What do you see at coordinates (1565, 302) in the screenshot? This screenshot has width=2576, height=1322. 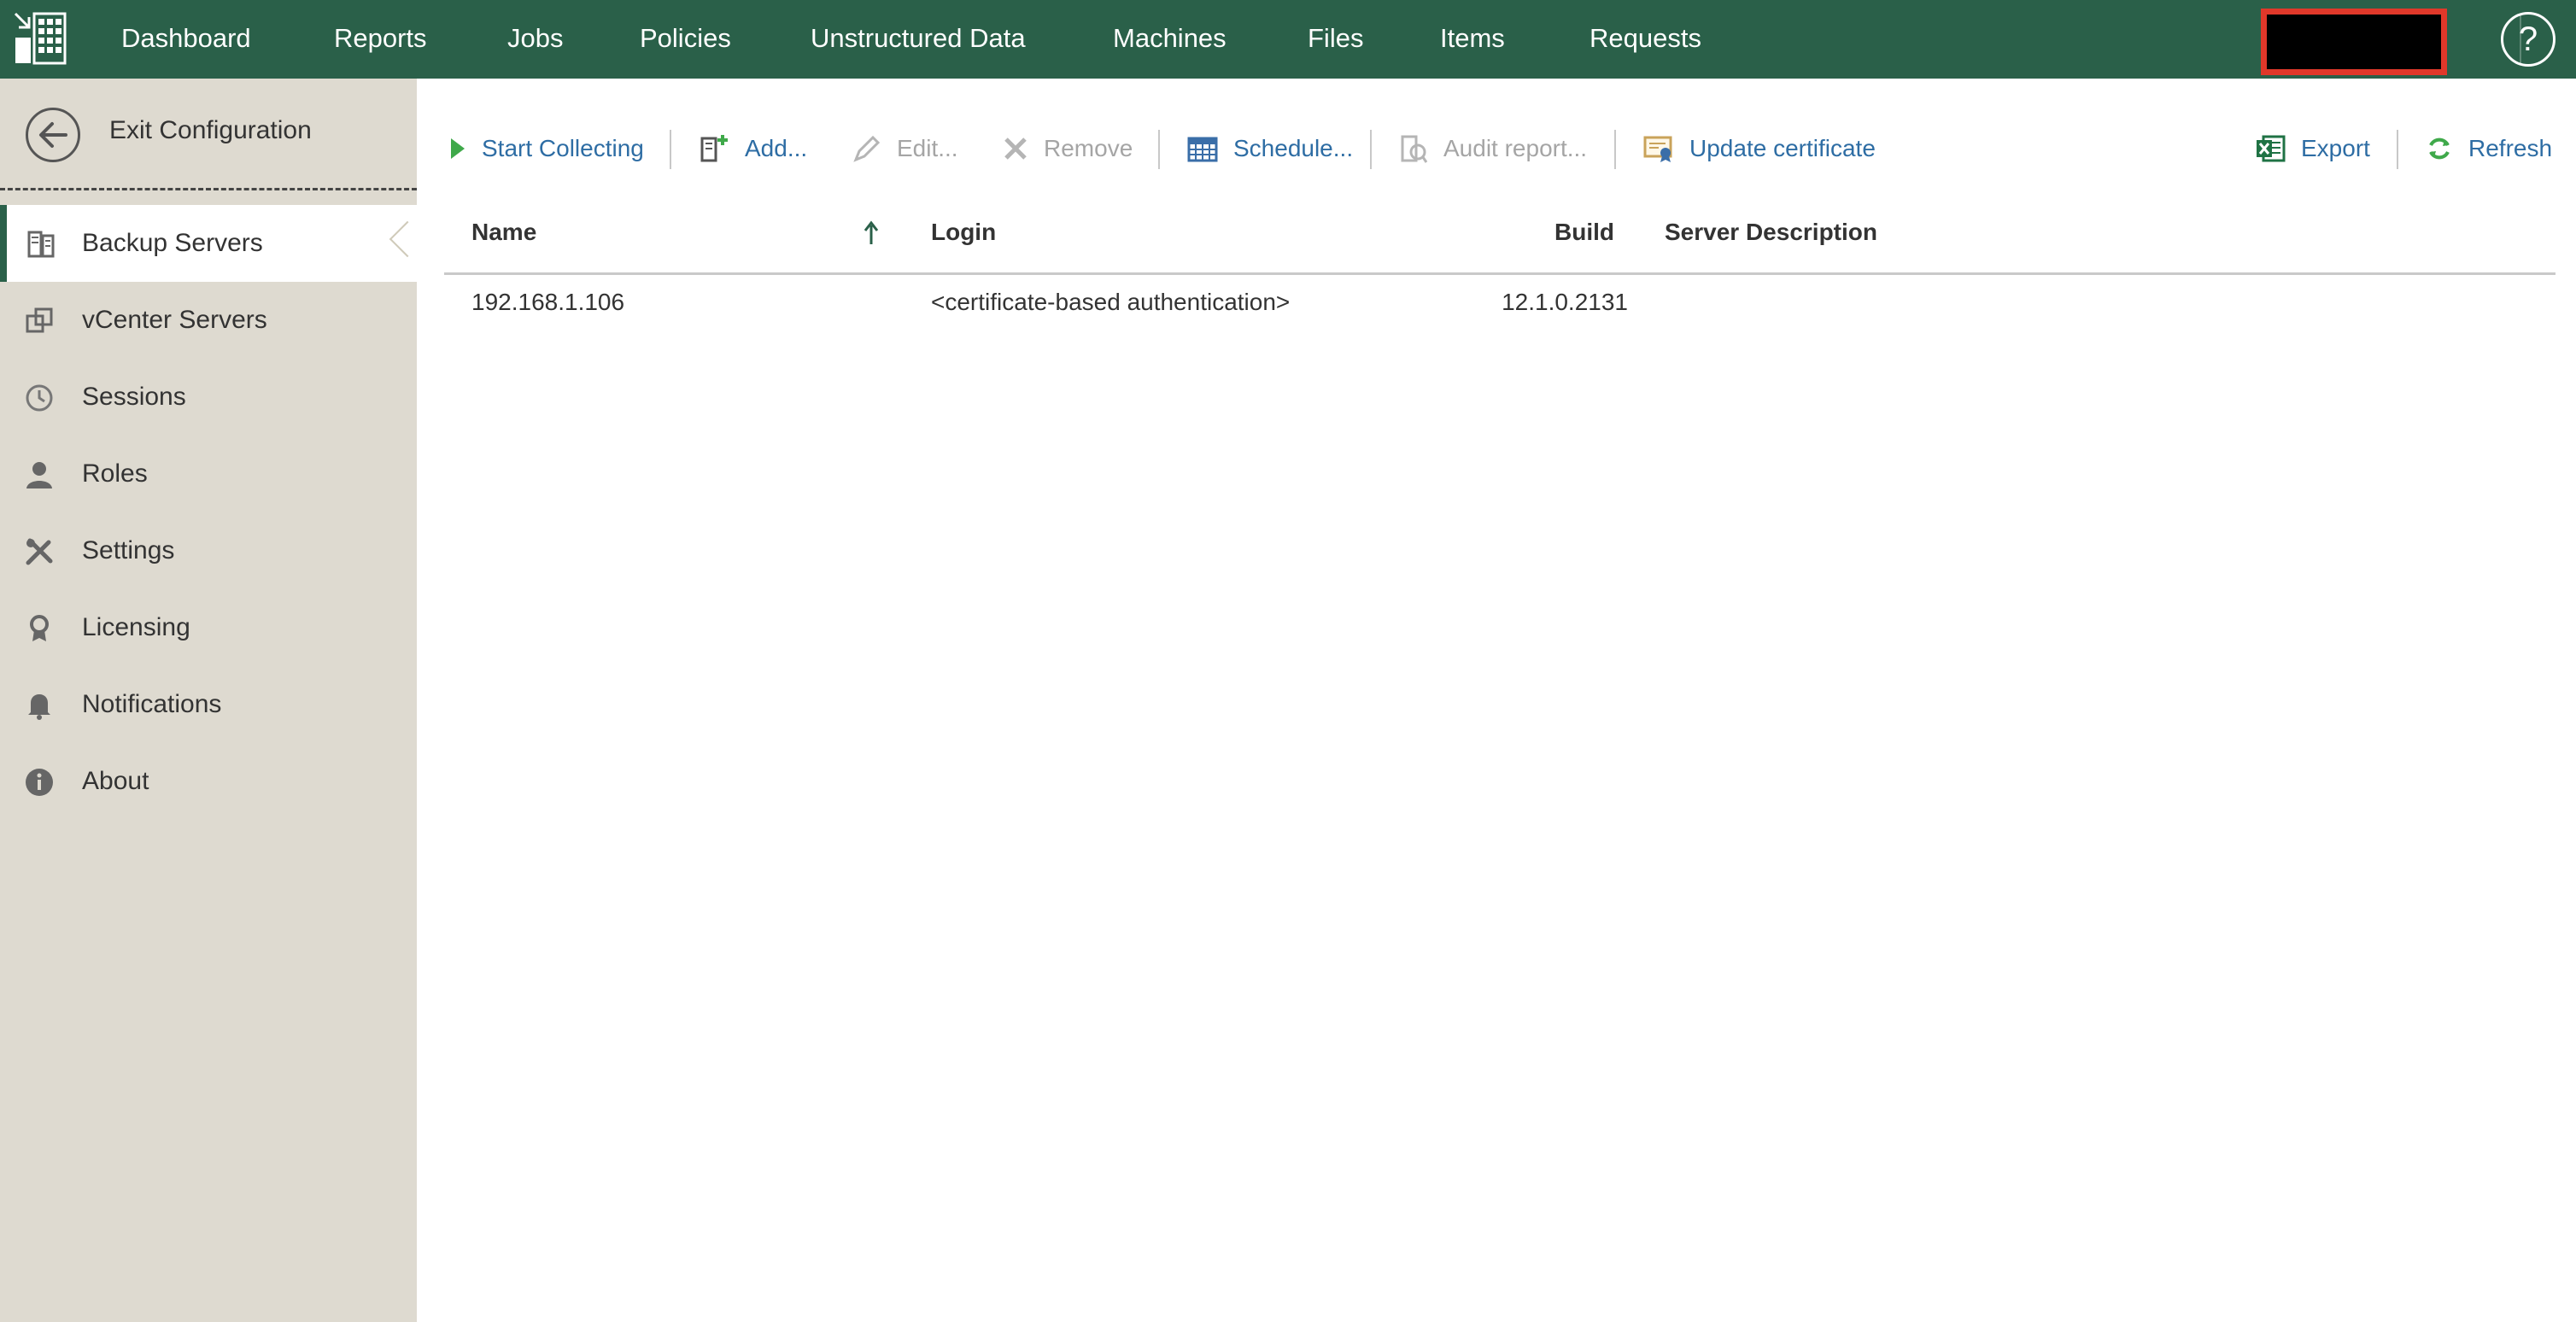 I see `cell-build: 12.1.0.2131` at bounding box center [1565, 302].